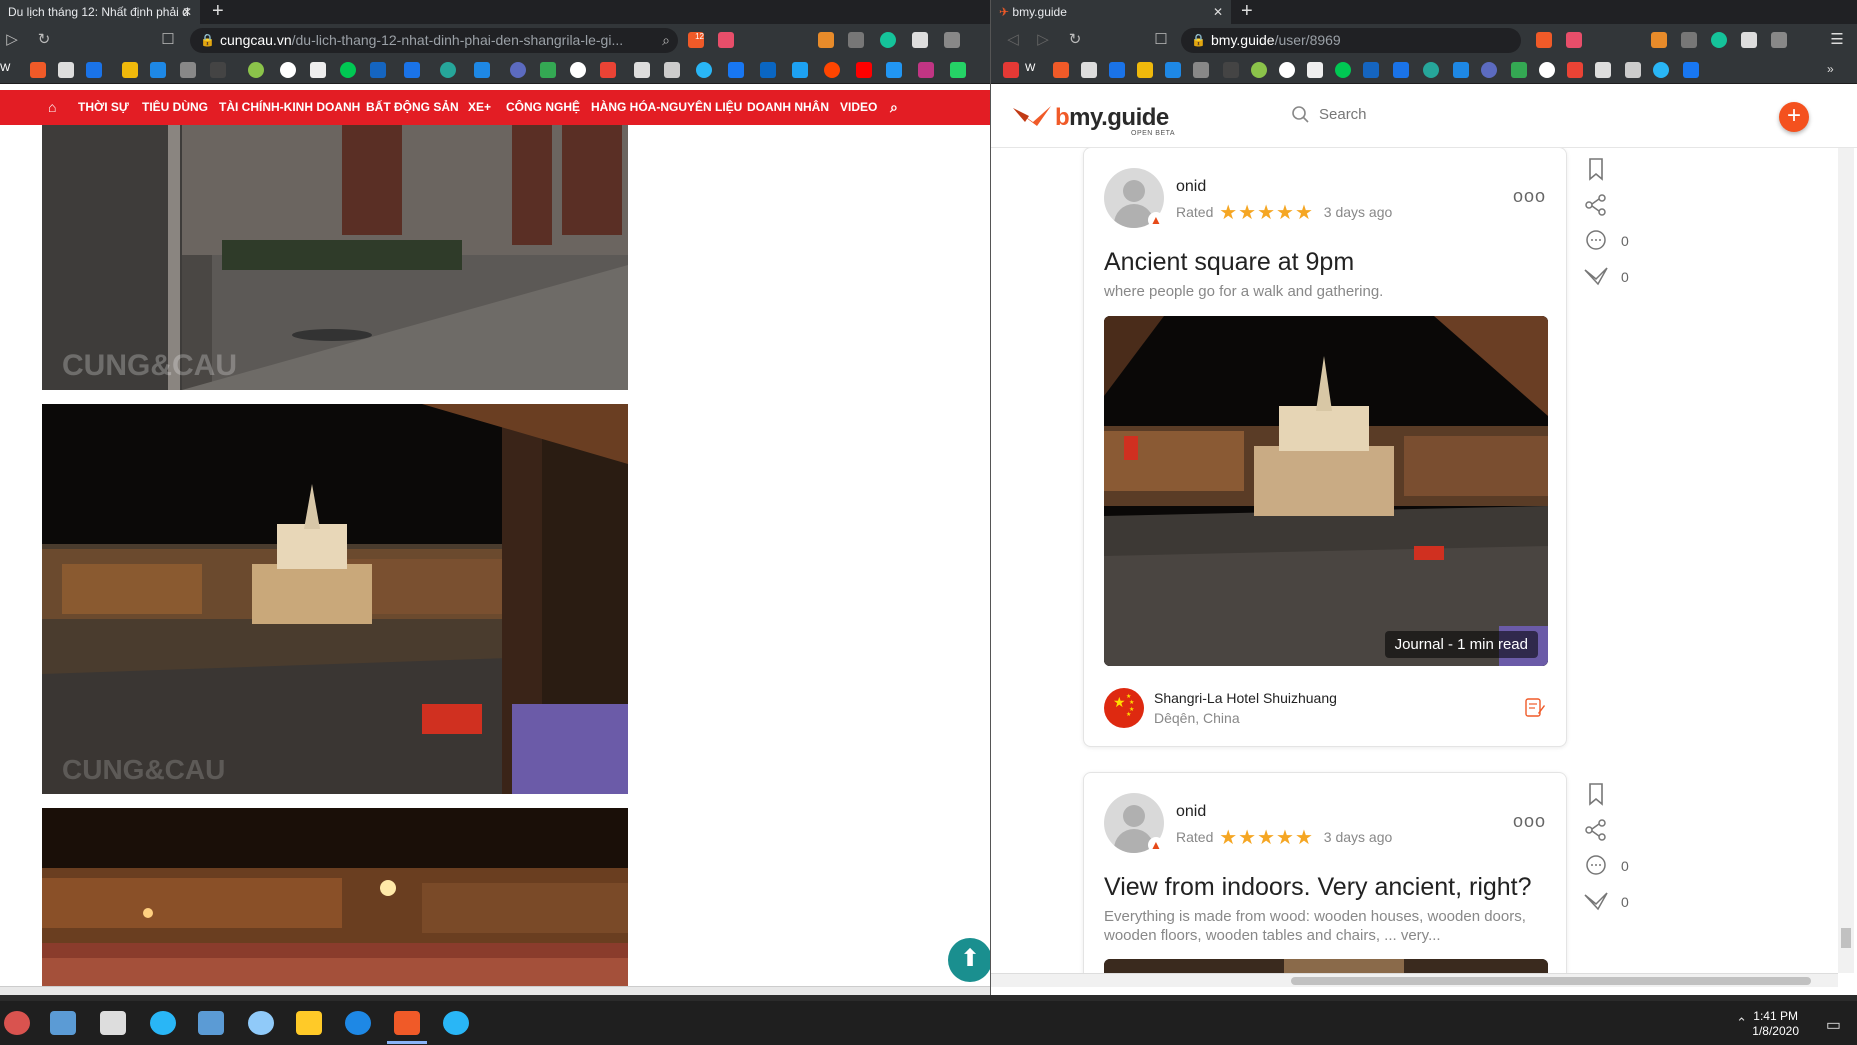  Describe the element at coordinates (1775, 1024) in the screenshot. I see `clock: 1:41 PM 1/8/2020` at that location.